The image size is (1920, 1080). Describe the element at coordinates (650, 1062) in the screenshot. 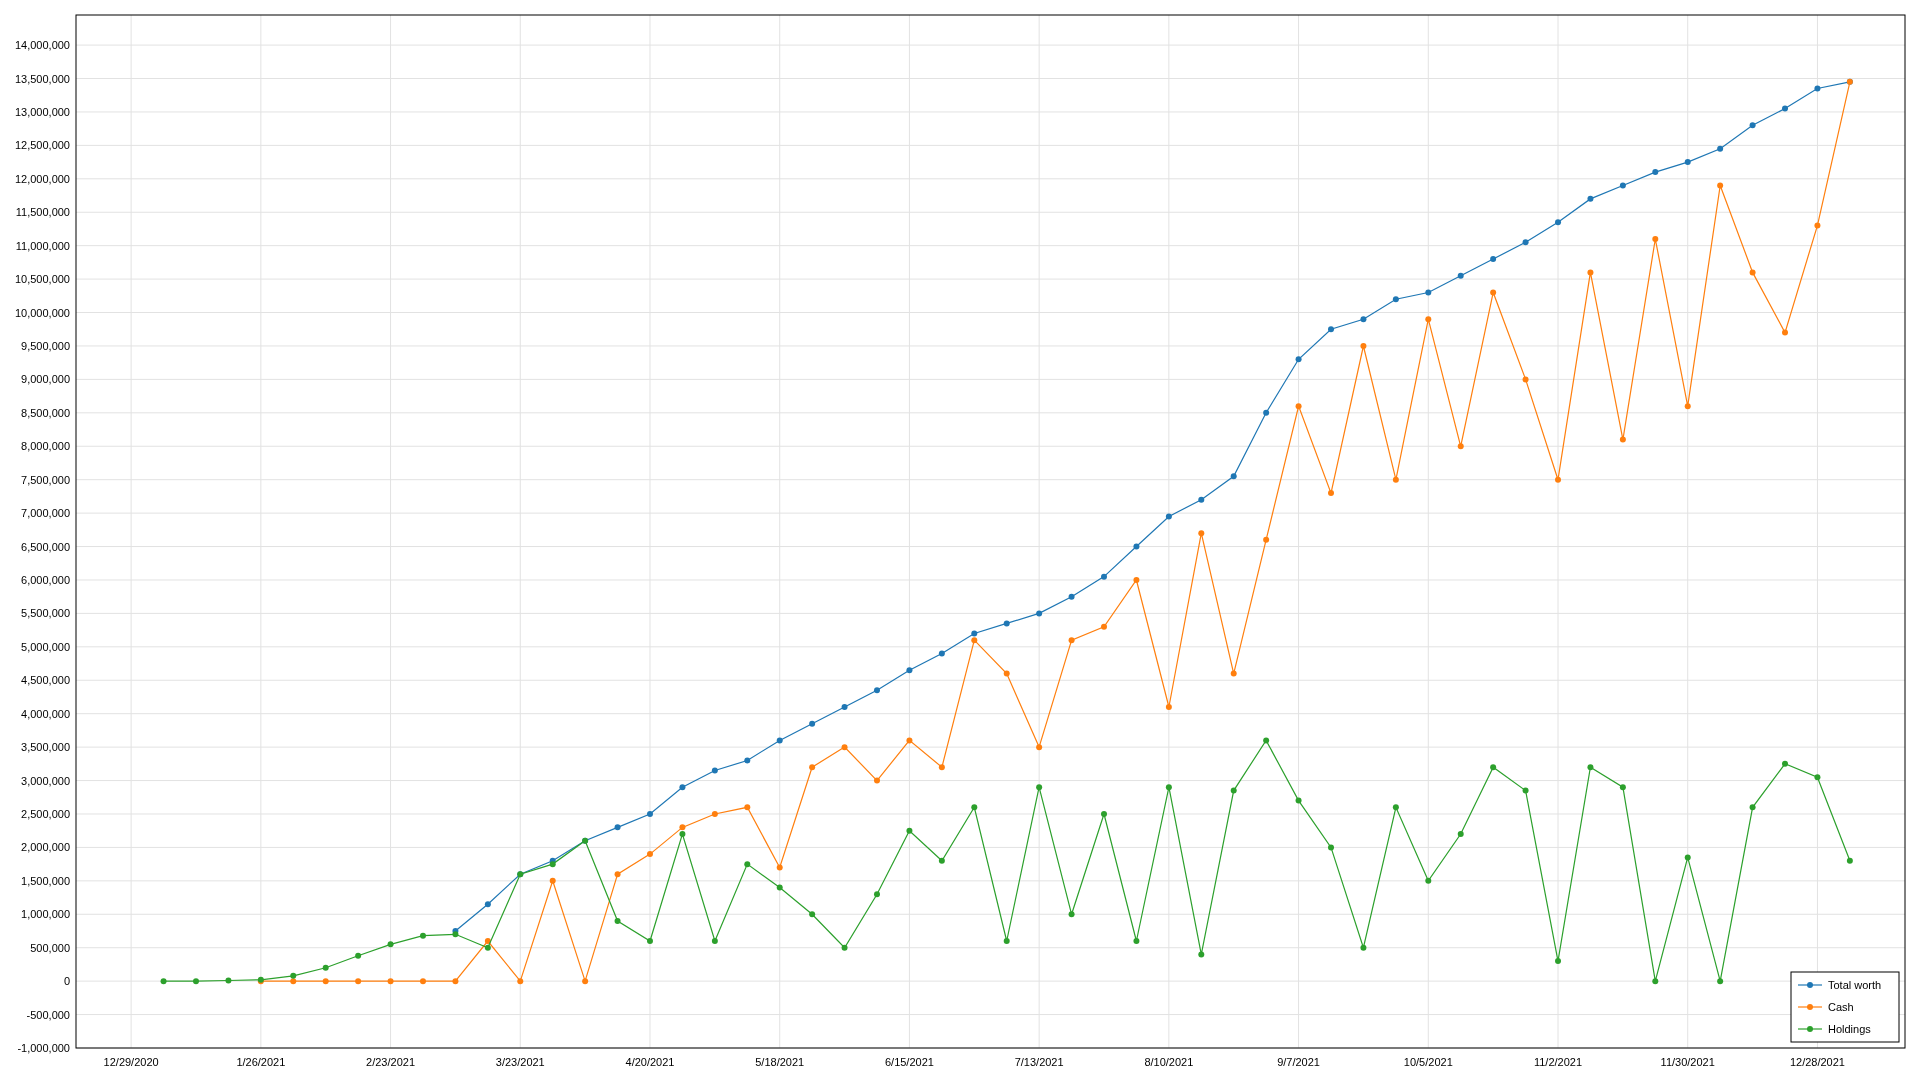

I see `x-axis-label: 4/20/2021` at that location.